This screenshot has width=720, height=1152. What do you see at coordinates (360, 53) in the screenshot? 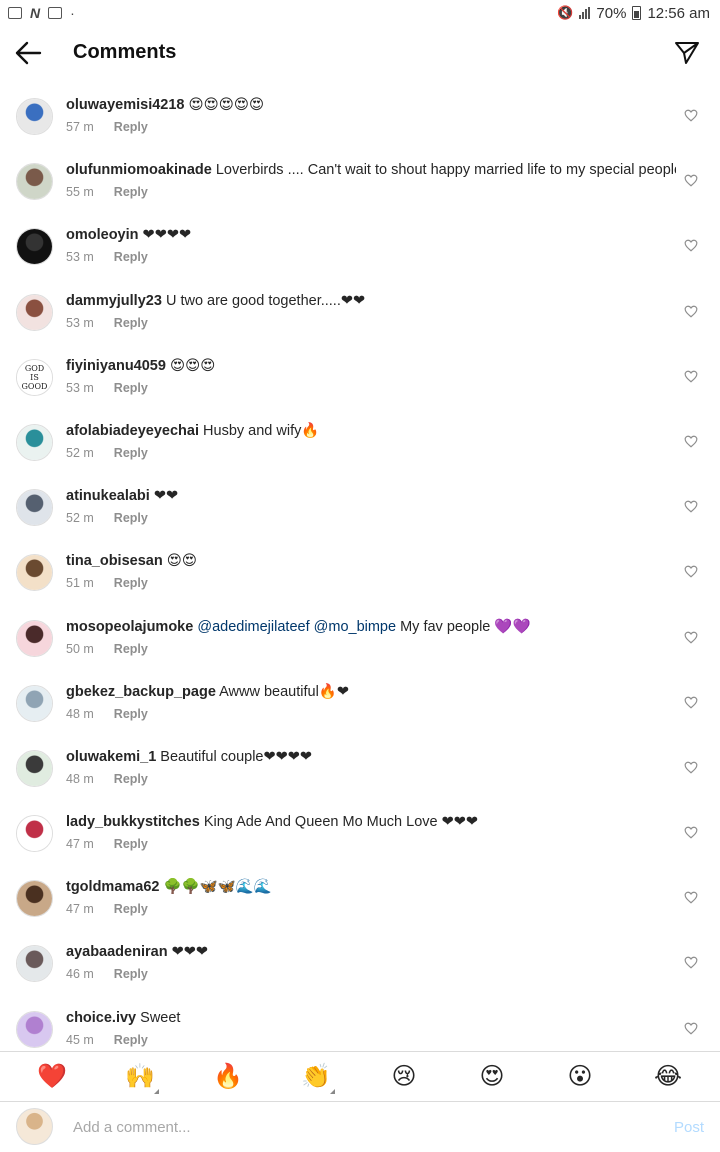
I see `header: Comments` at bounding box center [360, 53].